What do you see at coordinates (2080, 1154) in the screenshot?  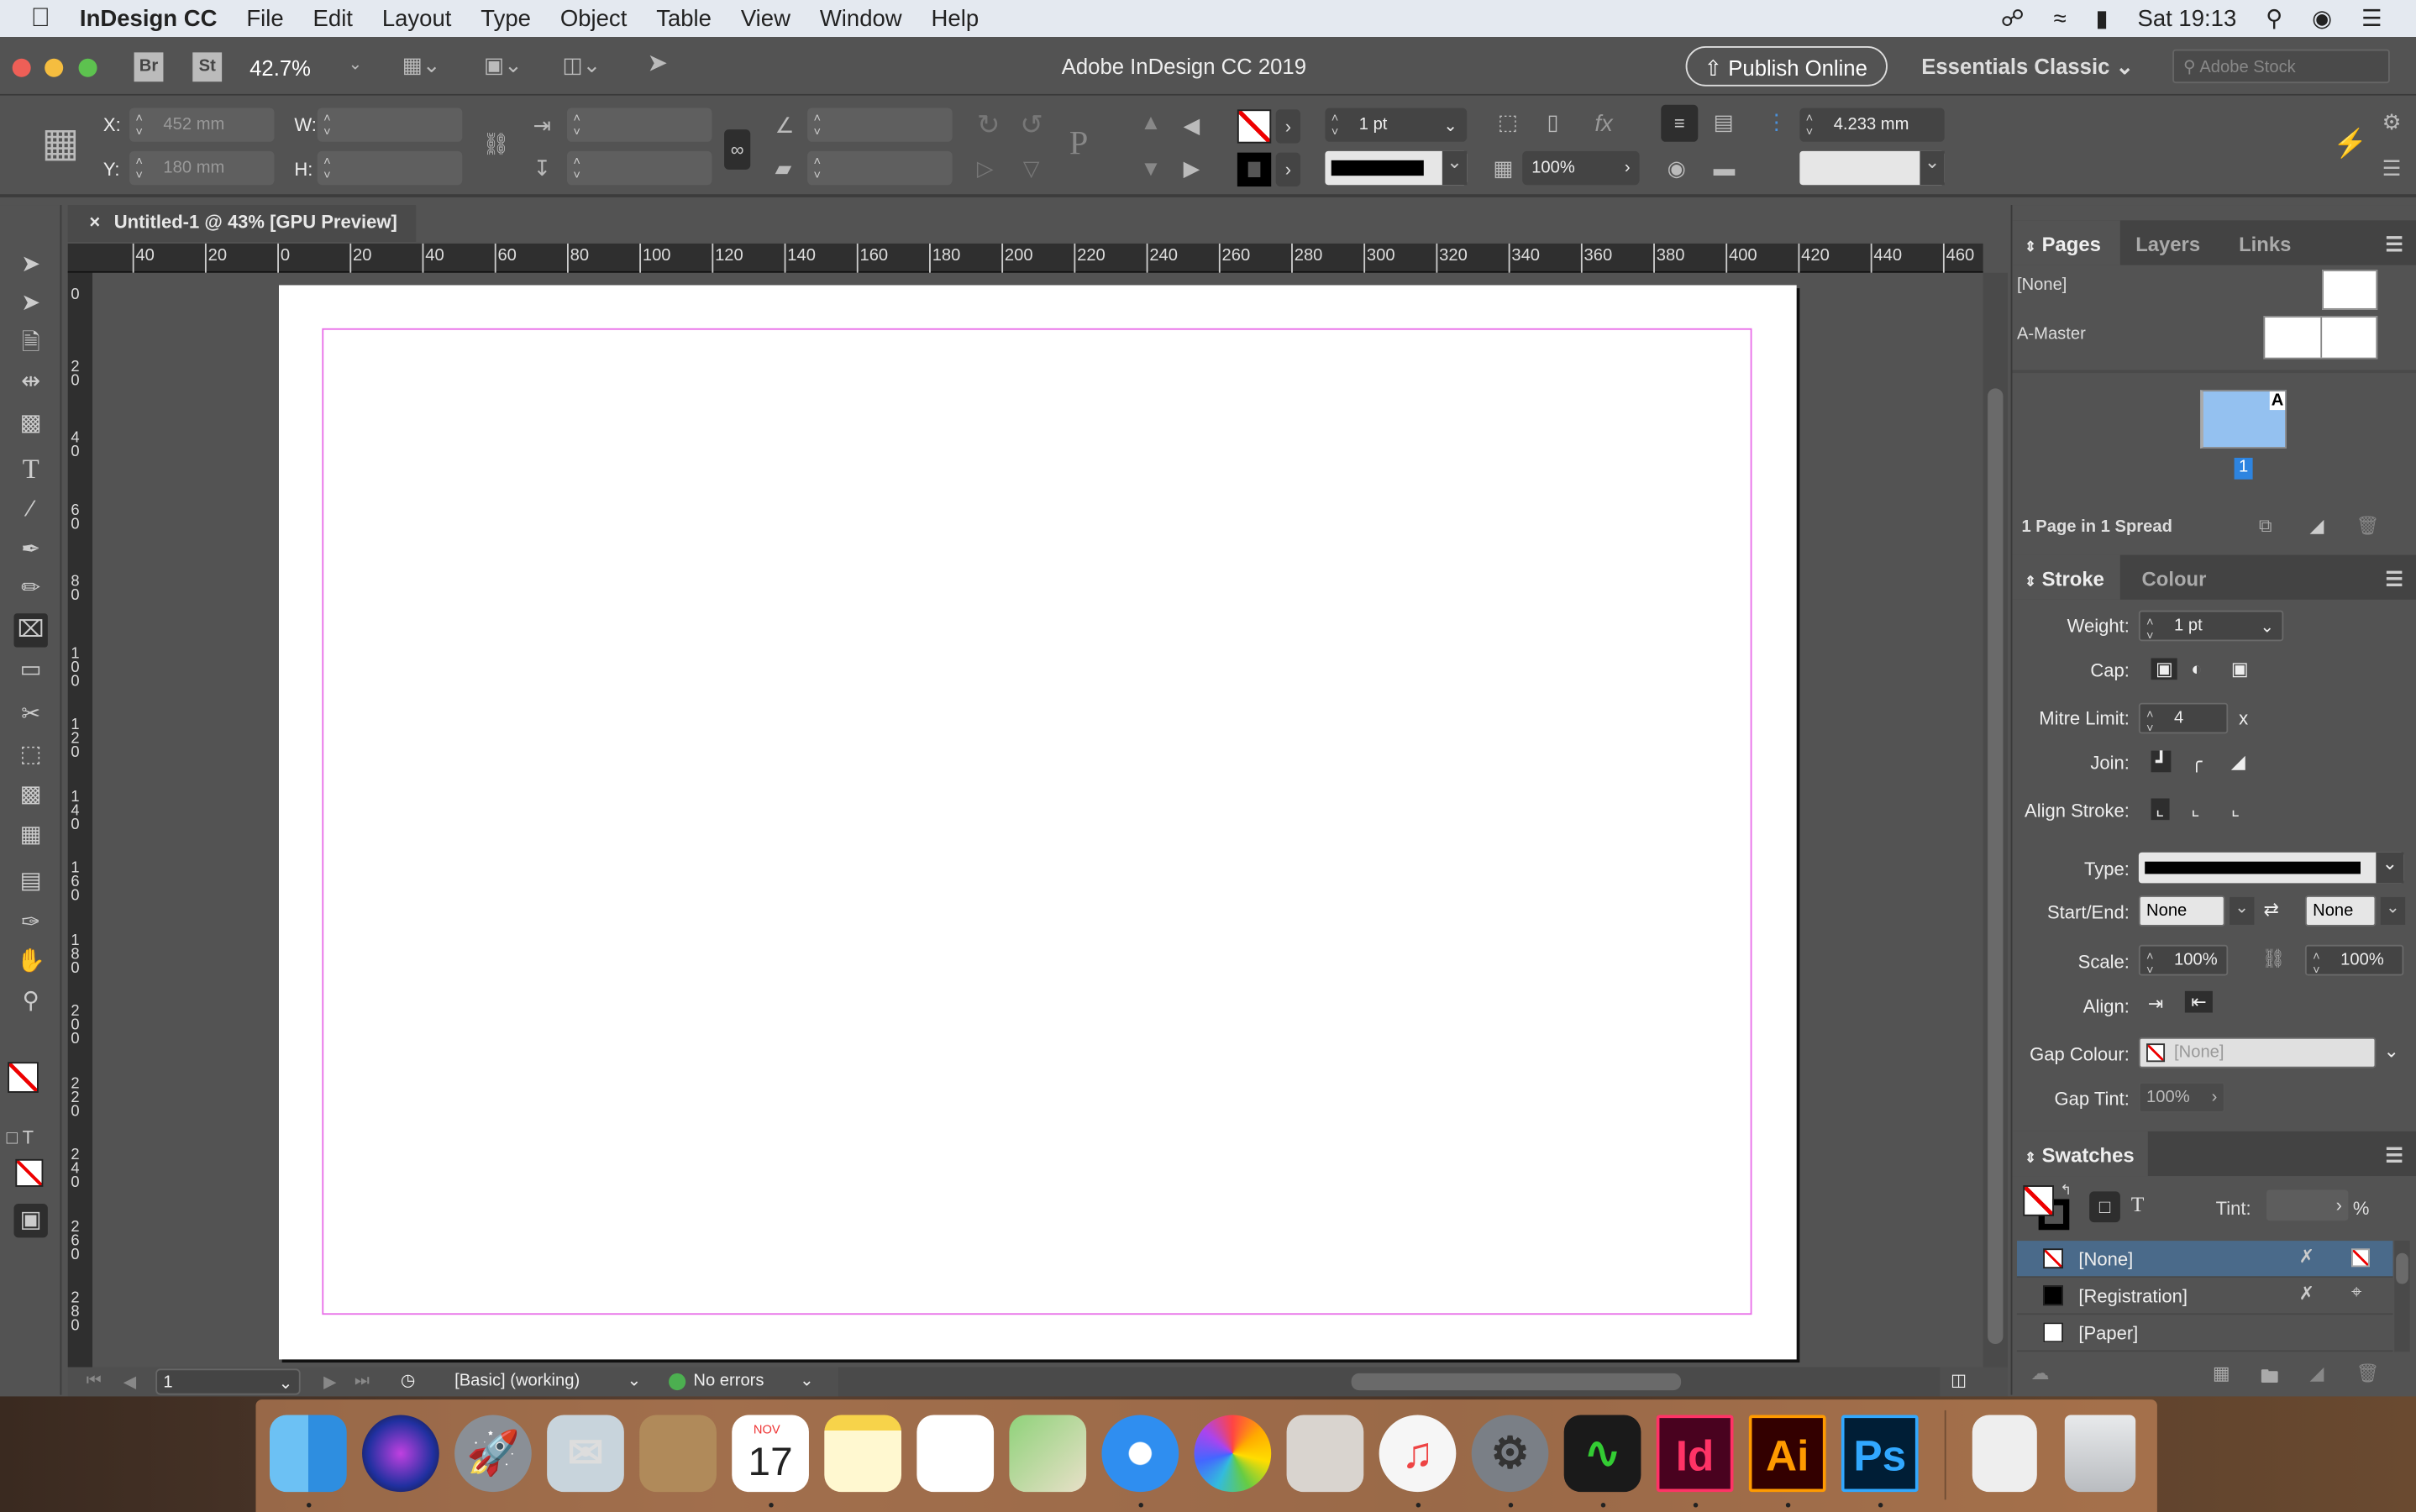 I see `tab-swatches: ⇕ Swatches` at bounding box center [2080, 1154].